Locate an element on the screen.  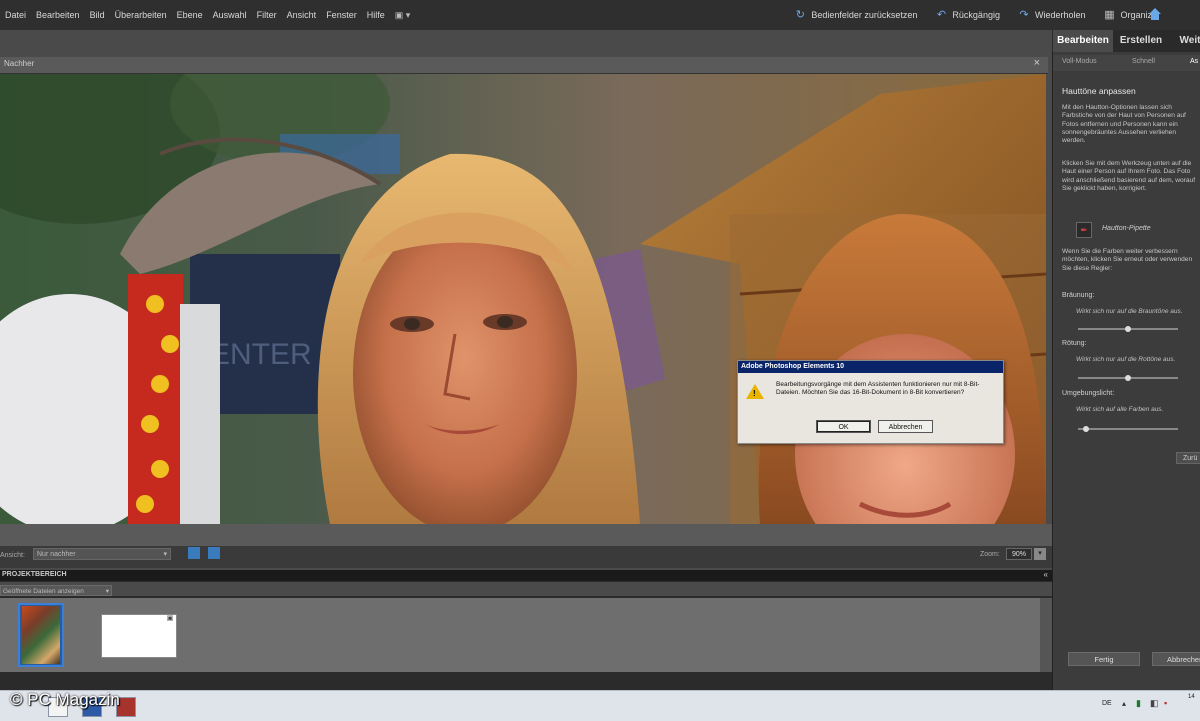
slider-hint-umgebungslicht: Wirkt sich auf alle Farben aus. is located at coordinates (1120, 409).